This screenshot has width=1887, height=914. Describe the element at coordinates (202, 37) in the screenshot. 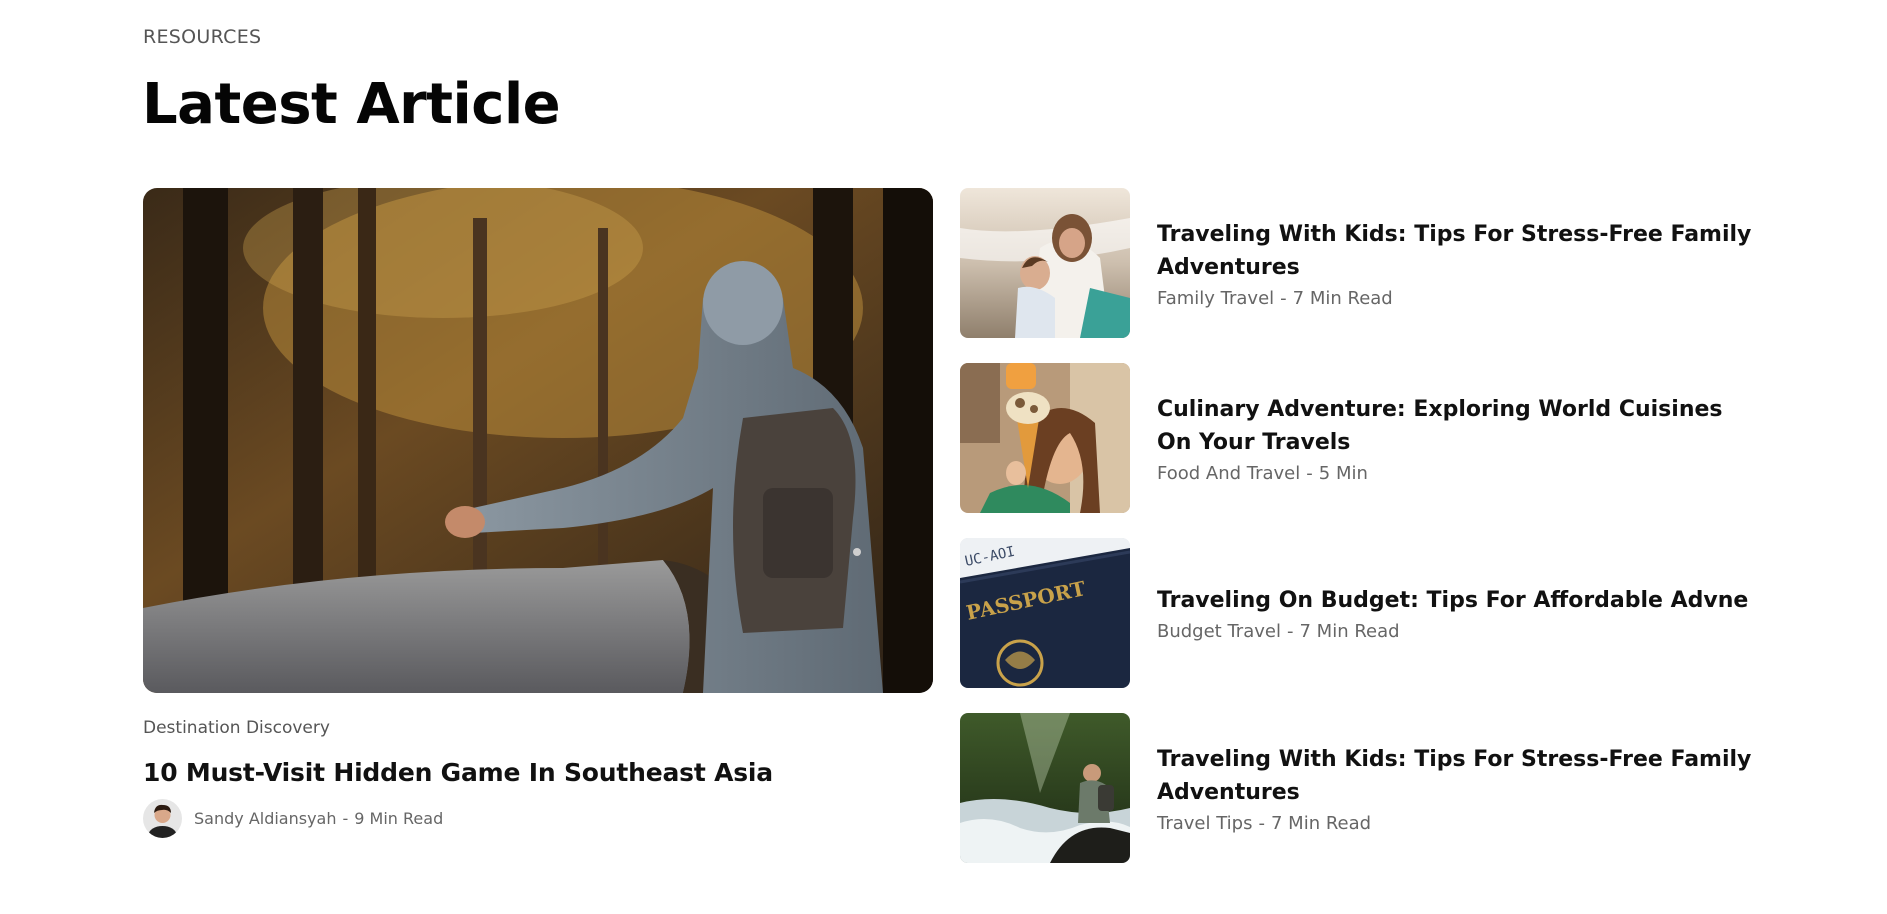

I see `section-eyebrow: RESOURCES` at that location.